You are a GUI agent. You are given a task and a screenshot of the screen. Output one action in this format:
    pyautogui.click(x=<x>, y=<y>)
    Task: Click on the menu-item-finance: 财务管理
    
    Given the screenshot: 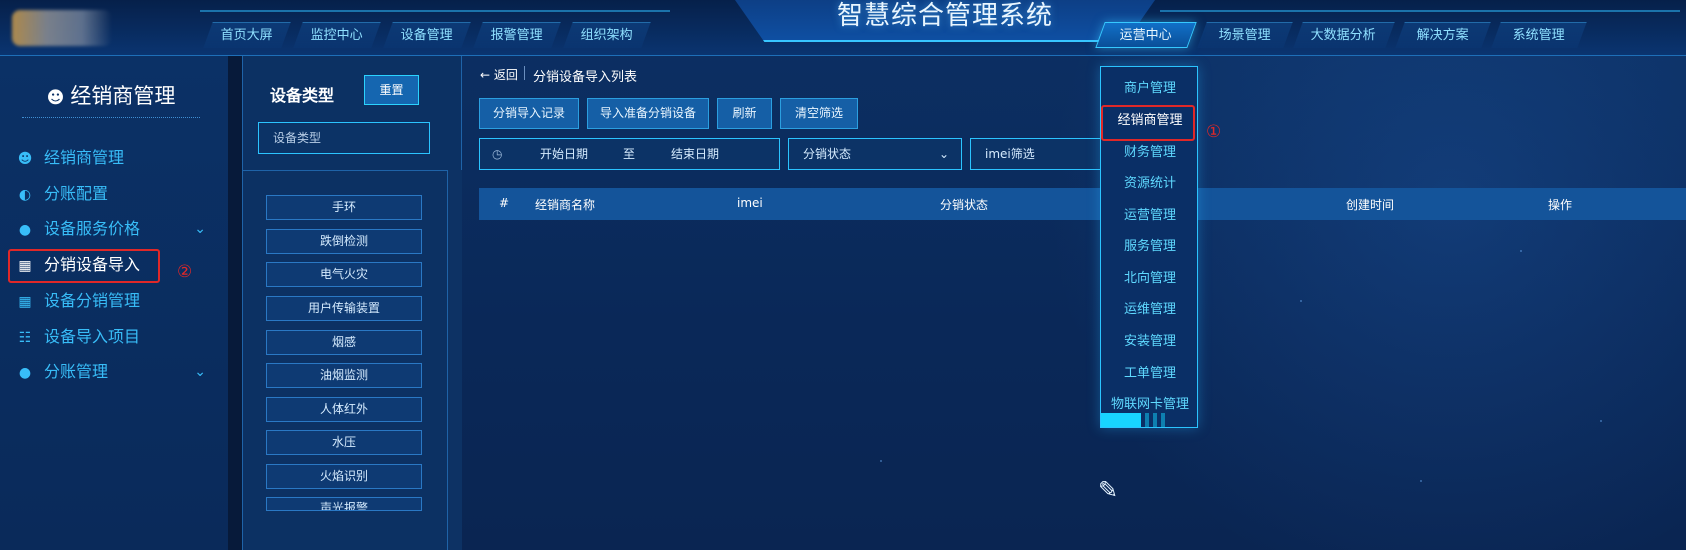 What is the action you would take?
    pyautogui.click(x=1149, y=153)
    